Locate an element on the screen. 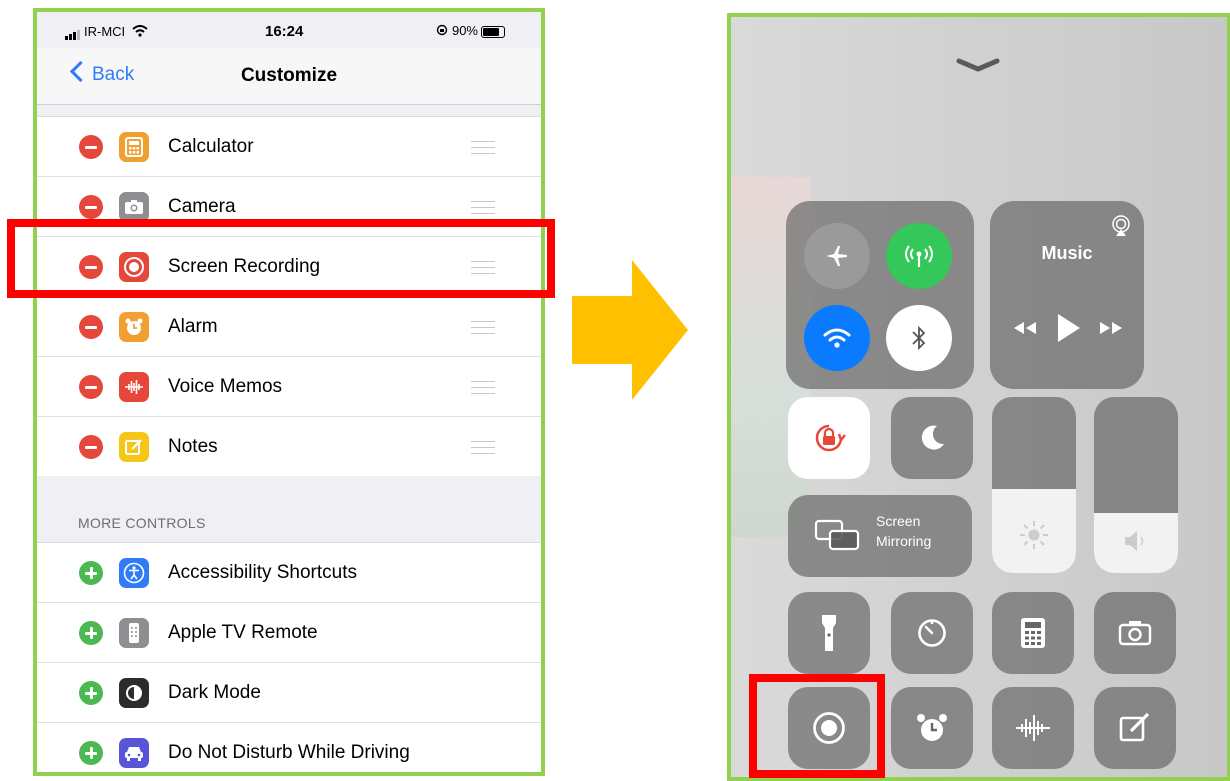  timer-button is located at coordinates (932, 633).